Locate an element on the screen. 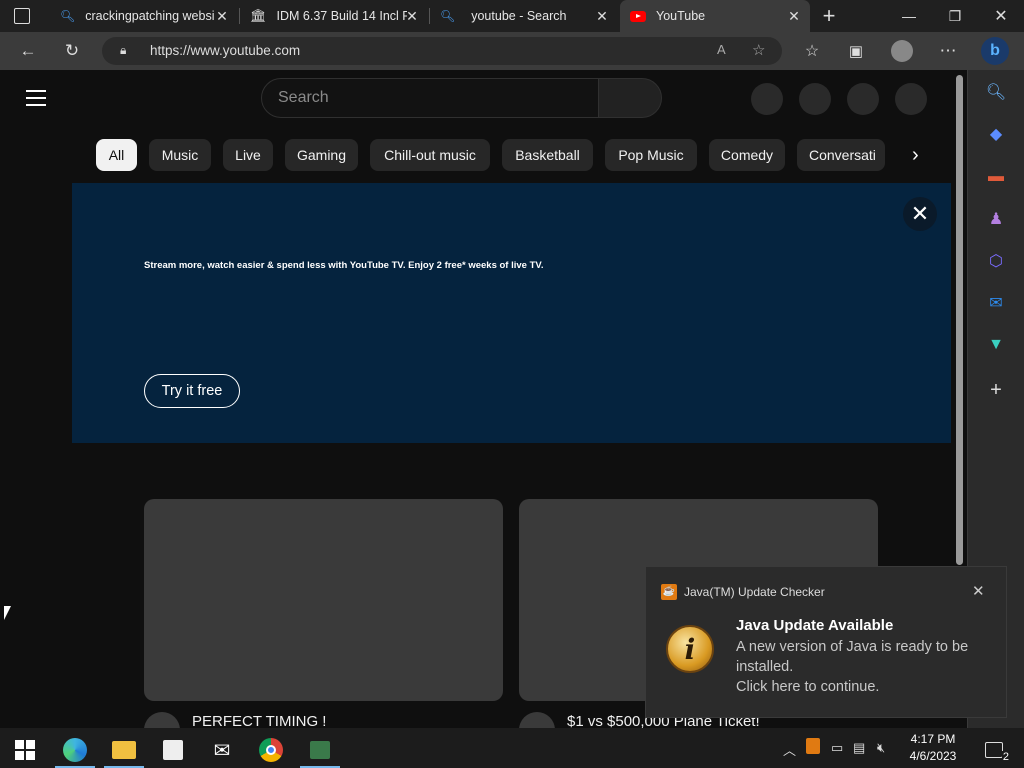 The image size is (1024, 768). favorites-icon: ☆ is located at coordinates (812, 51).